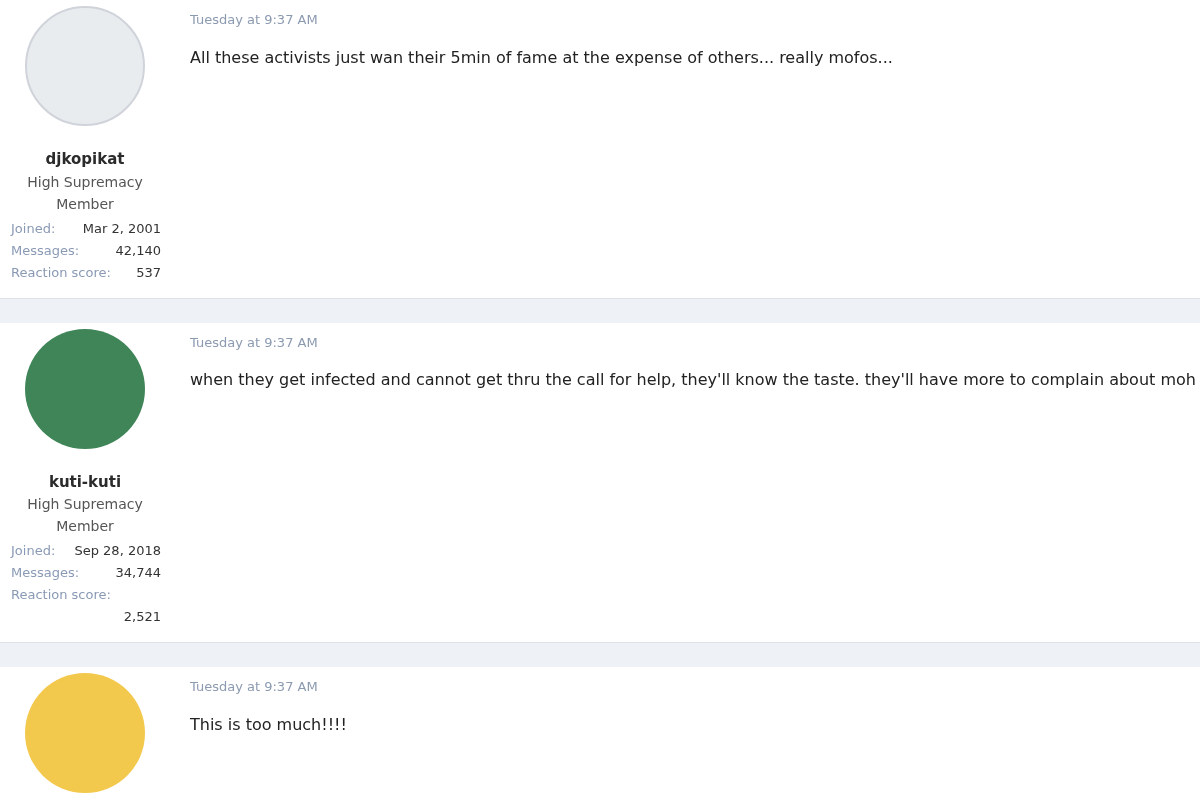 The image size is (1200, 805). What do you see at coordinates (121, 228) in the screenshot?
I see `stat-value: Mar 2, 2001` at bounding box center [121, 228].